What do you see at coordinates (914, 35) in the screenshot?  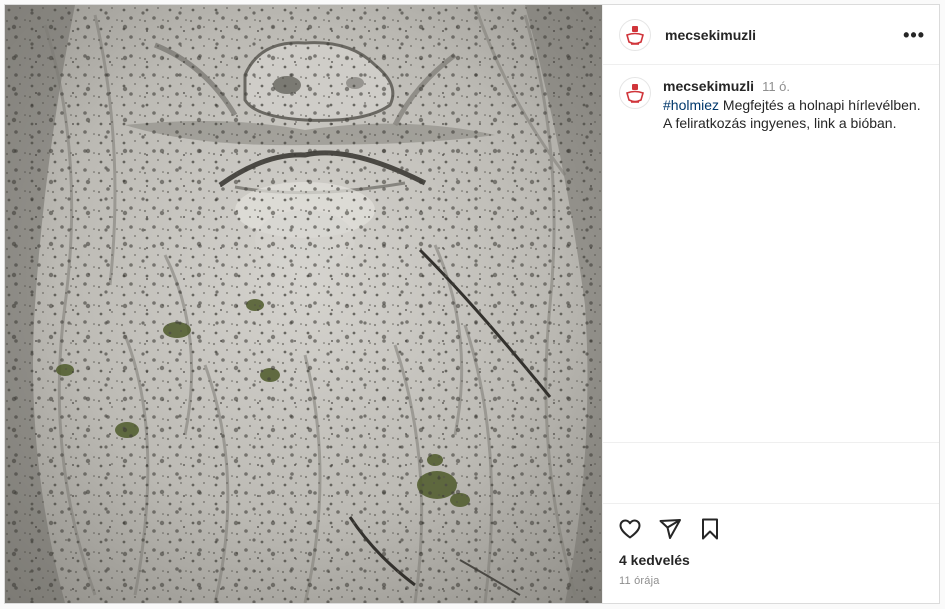 I see `more-options-icon: •••` at bounding box center [914, 35].